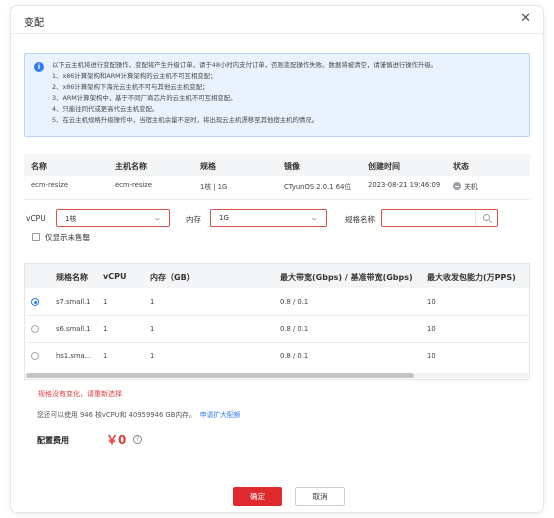 The image size is (554, 518). What do you see at coordinates (257, 496) in the screenshot?
I see `confirm-button: 确定` at bounding box center [257, 496].